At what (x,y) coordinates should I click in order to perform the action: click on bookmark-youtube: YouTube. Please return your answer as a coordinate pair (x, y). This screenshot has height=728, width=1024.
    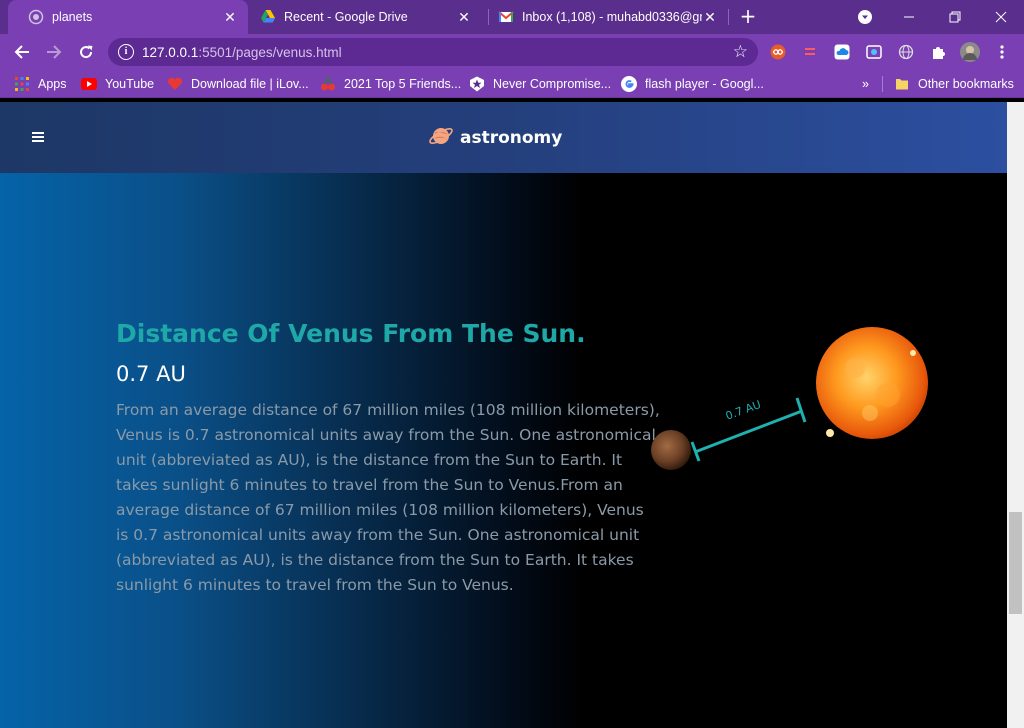
    Looking at the image, I should click on (117, 84).